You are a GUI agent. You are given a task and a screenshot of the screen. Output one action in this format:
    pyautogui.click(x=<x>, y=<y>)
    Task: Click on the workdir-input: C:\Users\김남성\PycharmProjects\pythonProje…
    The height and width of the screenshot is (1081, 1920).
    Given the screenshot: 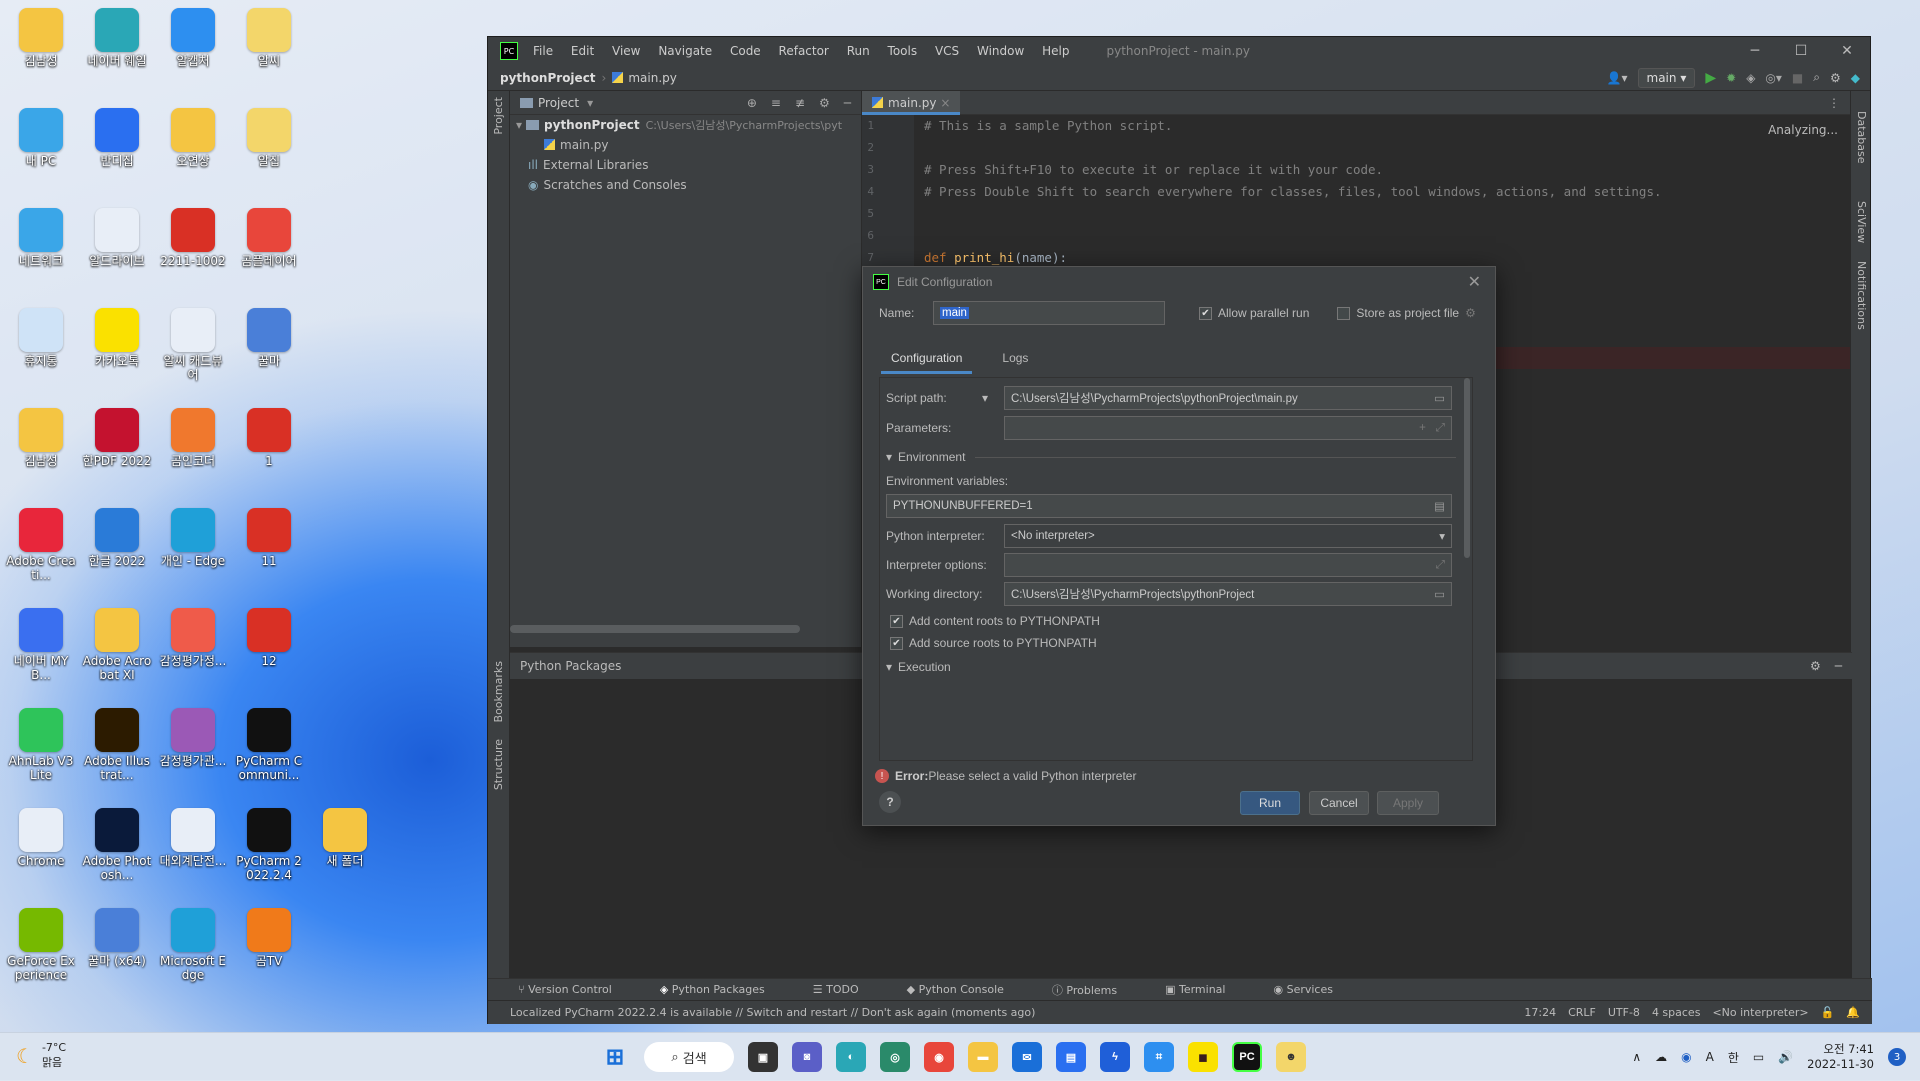 What is the action you would take?
    pyautogui.click(x=1228, y=594)
    